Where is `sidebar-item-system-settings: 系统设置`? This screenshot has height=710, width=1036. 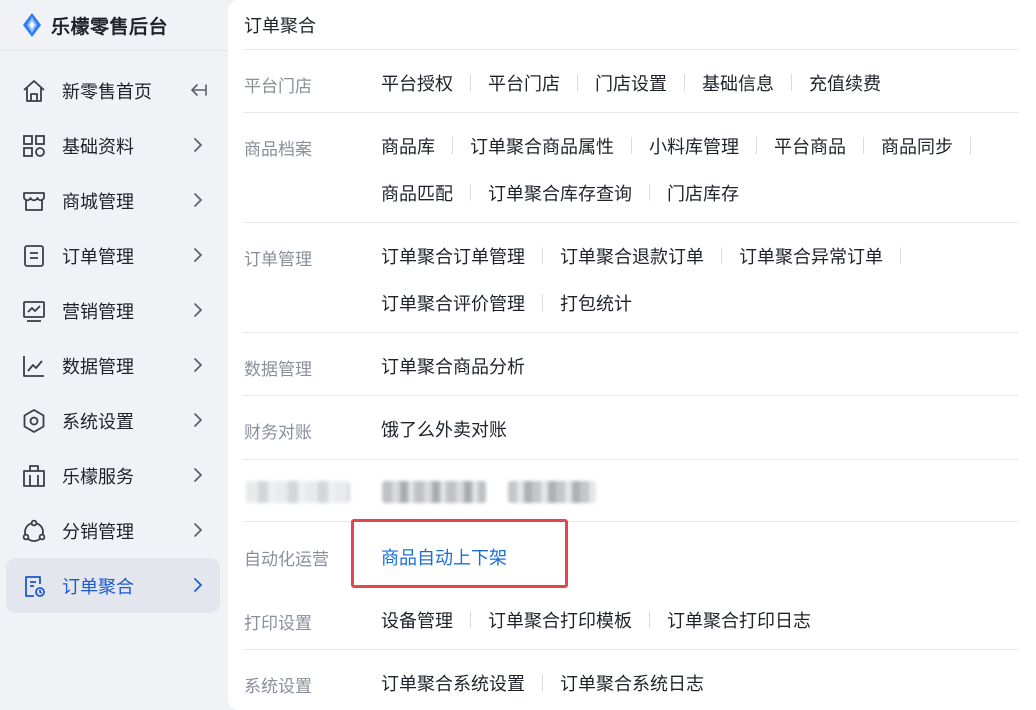 sidebar-item-system-settings: 系统设置 is located at coordinates (113, 420).